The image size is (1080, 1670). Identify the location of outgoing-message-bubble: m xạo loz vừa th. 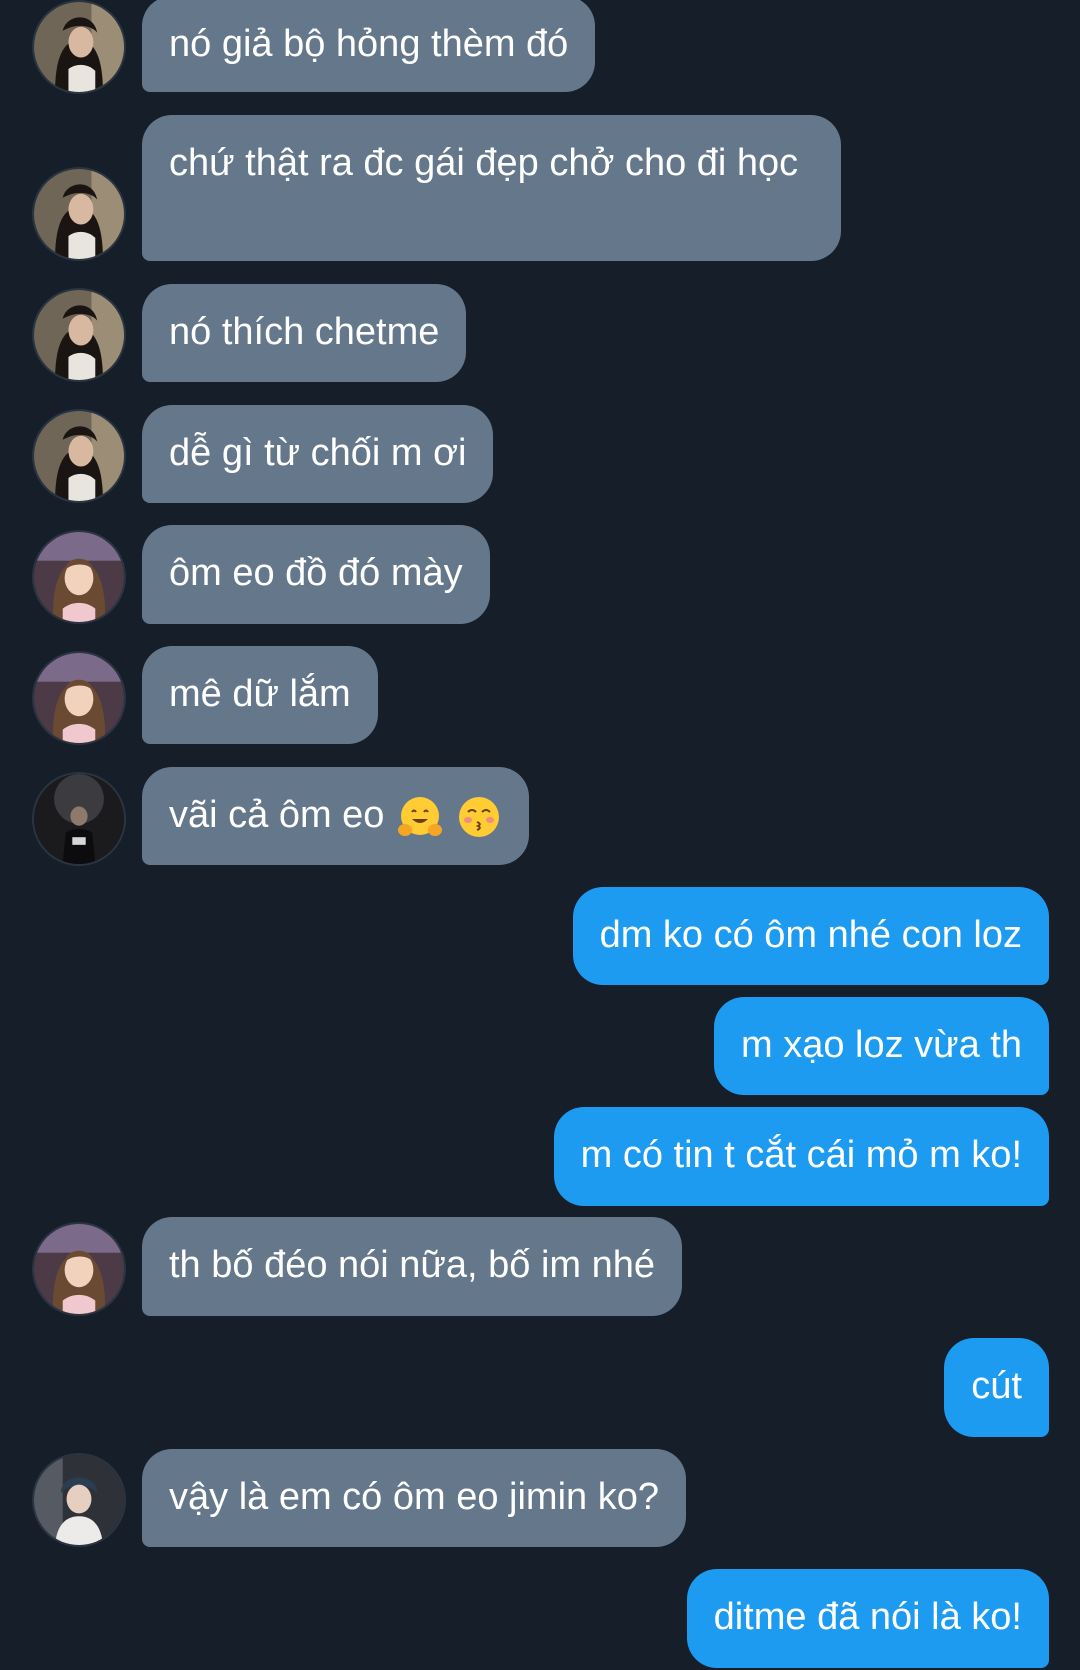
(881, 1046).